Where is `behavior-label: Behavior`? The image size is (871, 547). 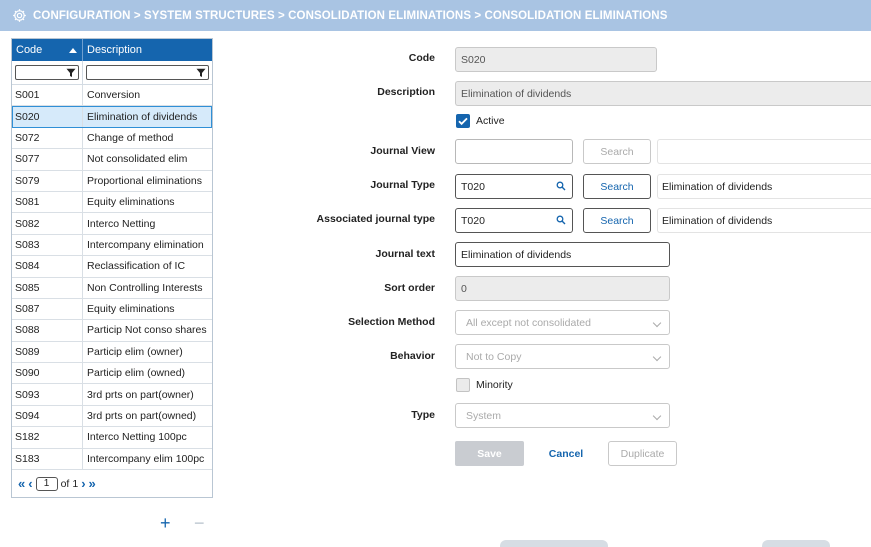
behavior-label: Behavior is located at coordinates (412, 356).